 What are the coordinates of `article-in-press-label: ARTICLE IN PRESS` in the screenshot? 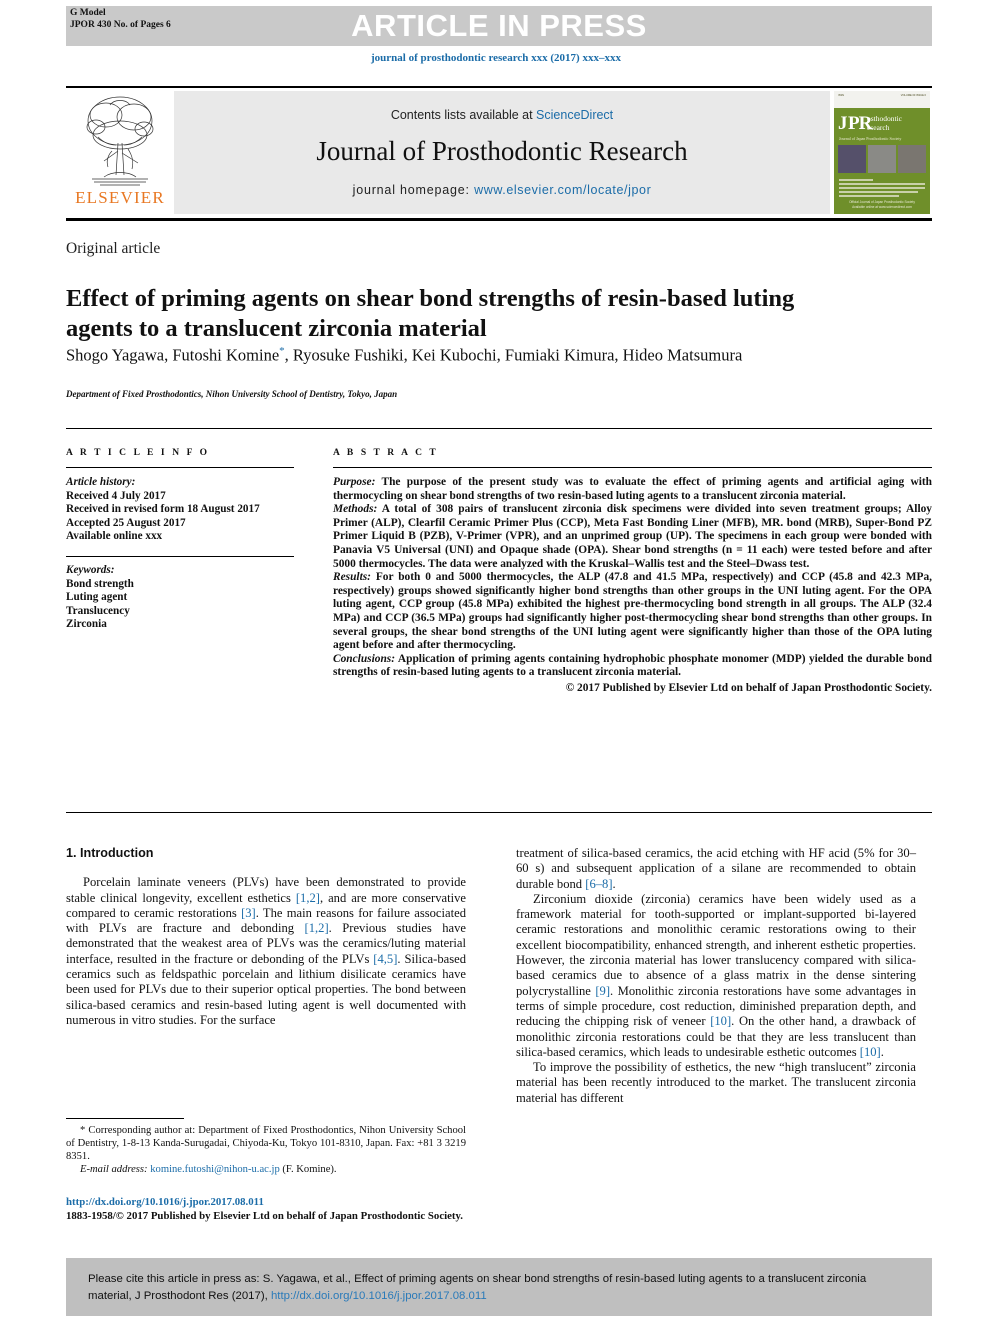 It's located at (499, 25).